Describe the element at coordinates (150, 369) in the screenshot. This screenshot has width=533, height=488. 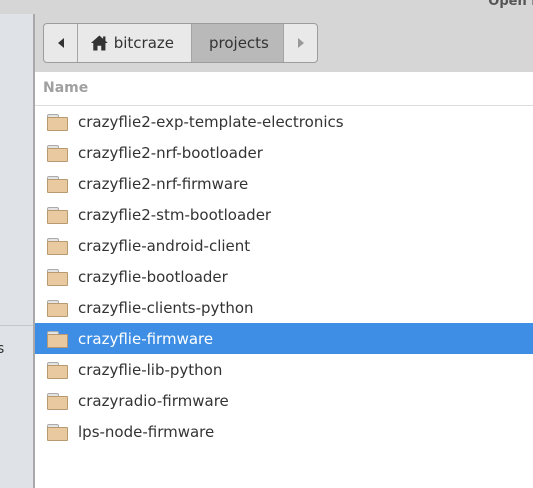
I see `folder-name: crazyflie-lib-python` at that location.